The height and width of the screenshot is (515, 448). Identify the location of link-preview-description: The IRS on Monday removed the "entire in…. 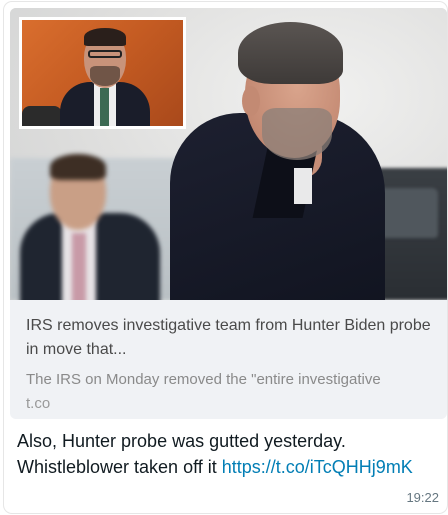
(203, 379).